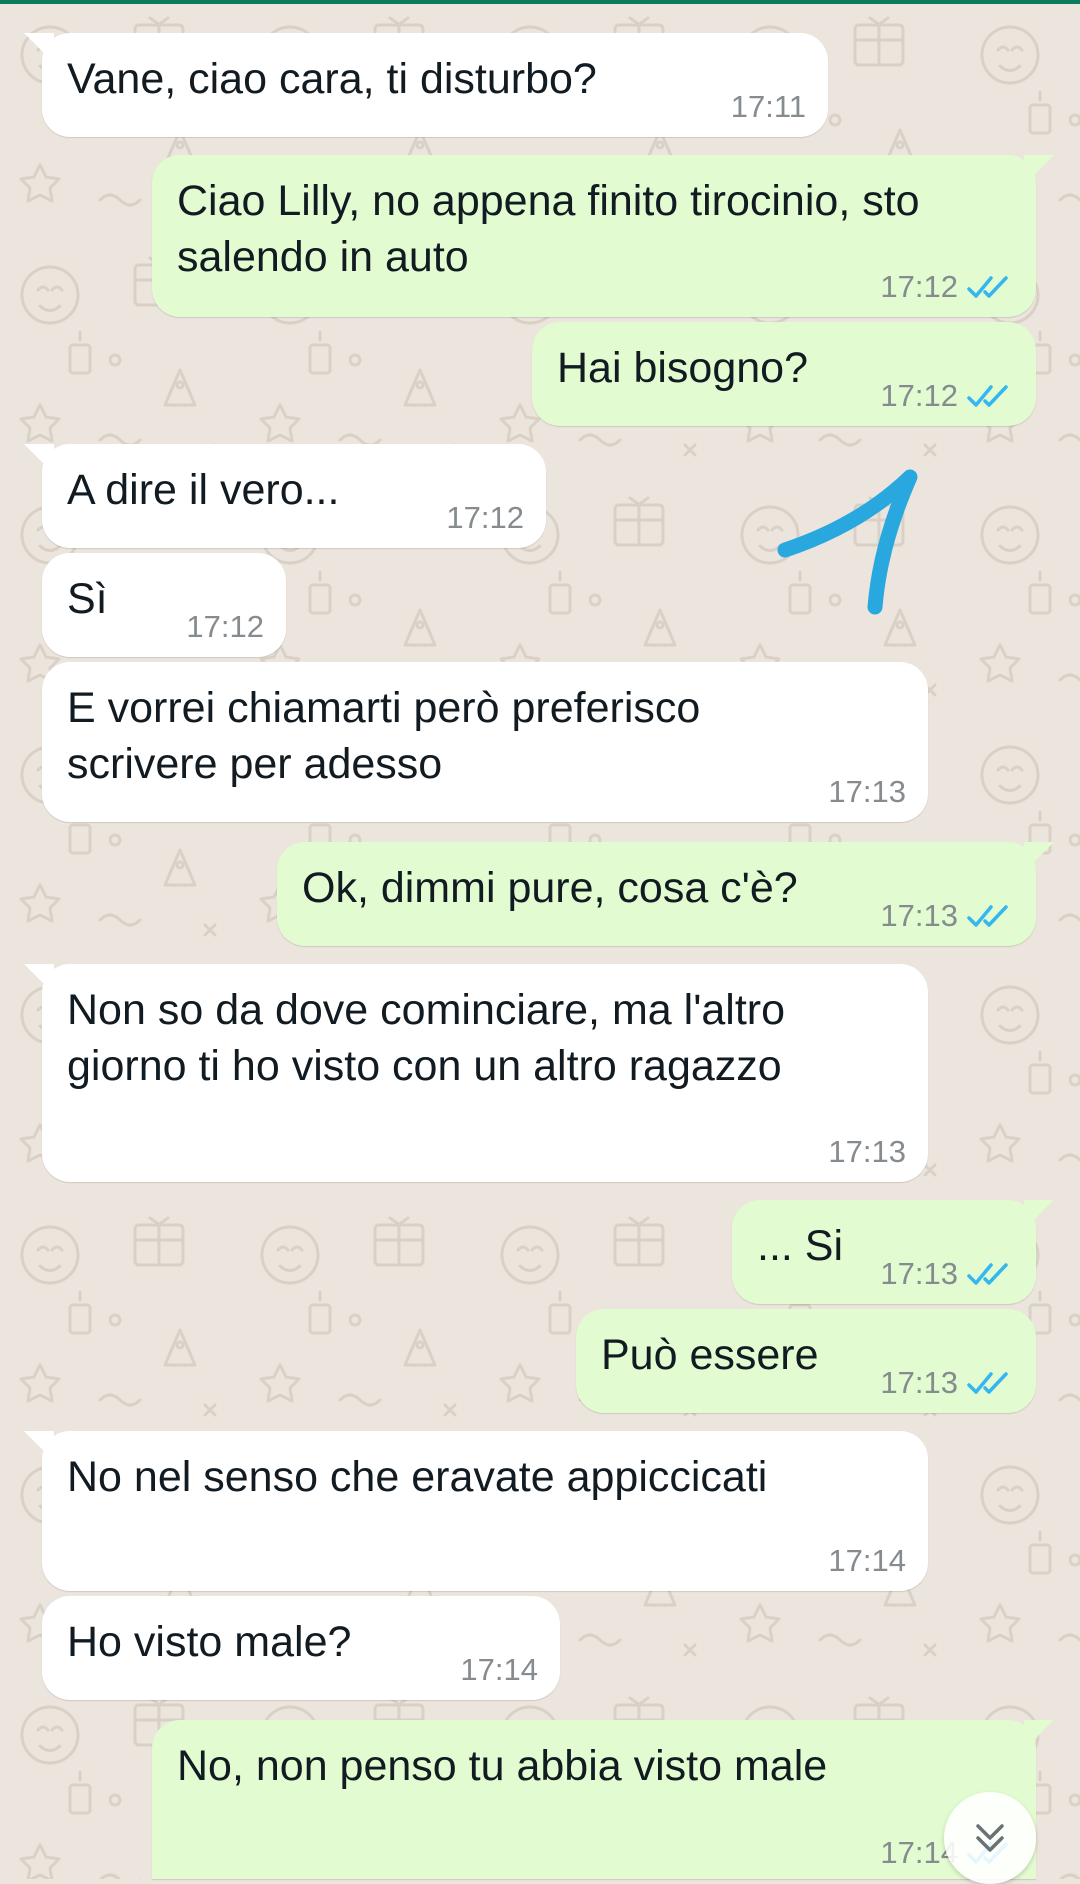 The height and width of the screenshot is (1884, 1080). I want to click on outgoing-message: Hai bisogno? 17:12, so click(784, 374).